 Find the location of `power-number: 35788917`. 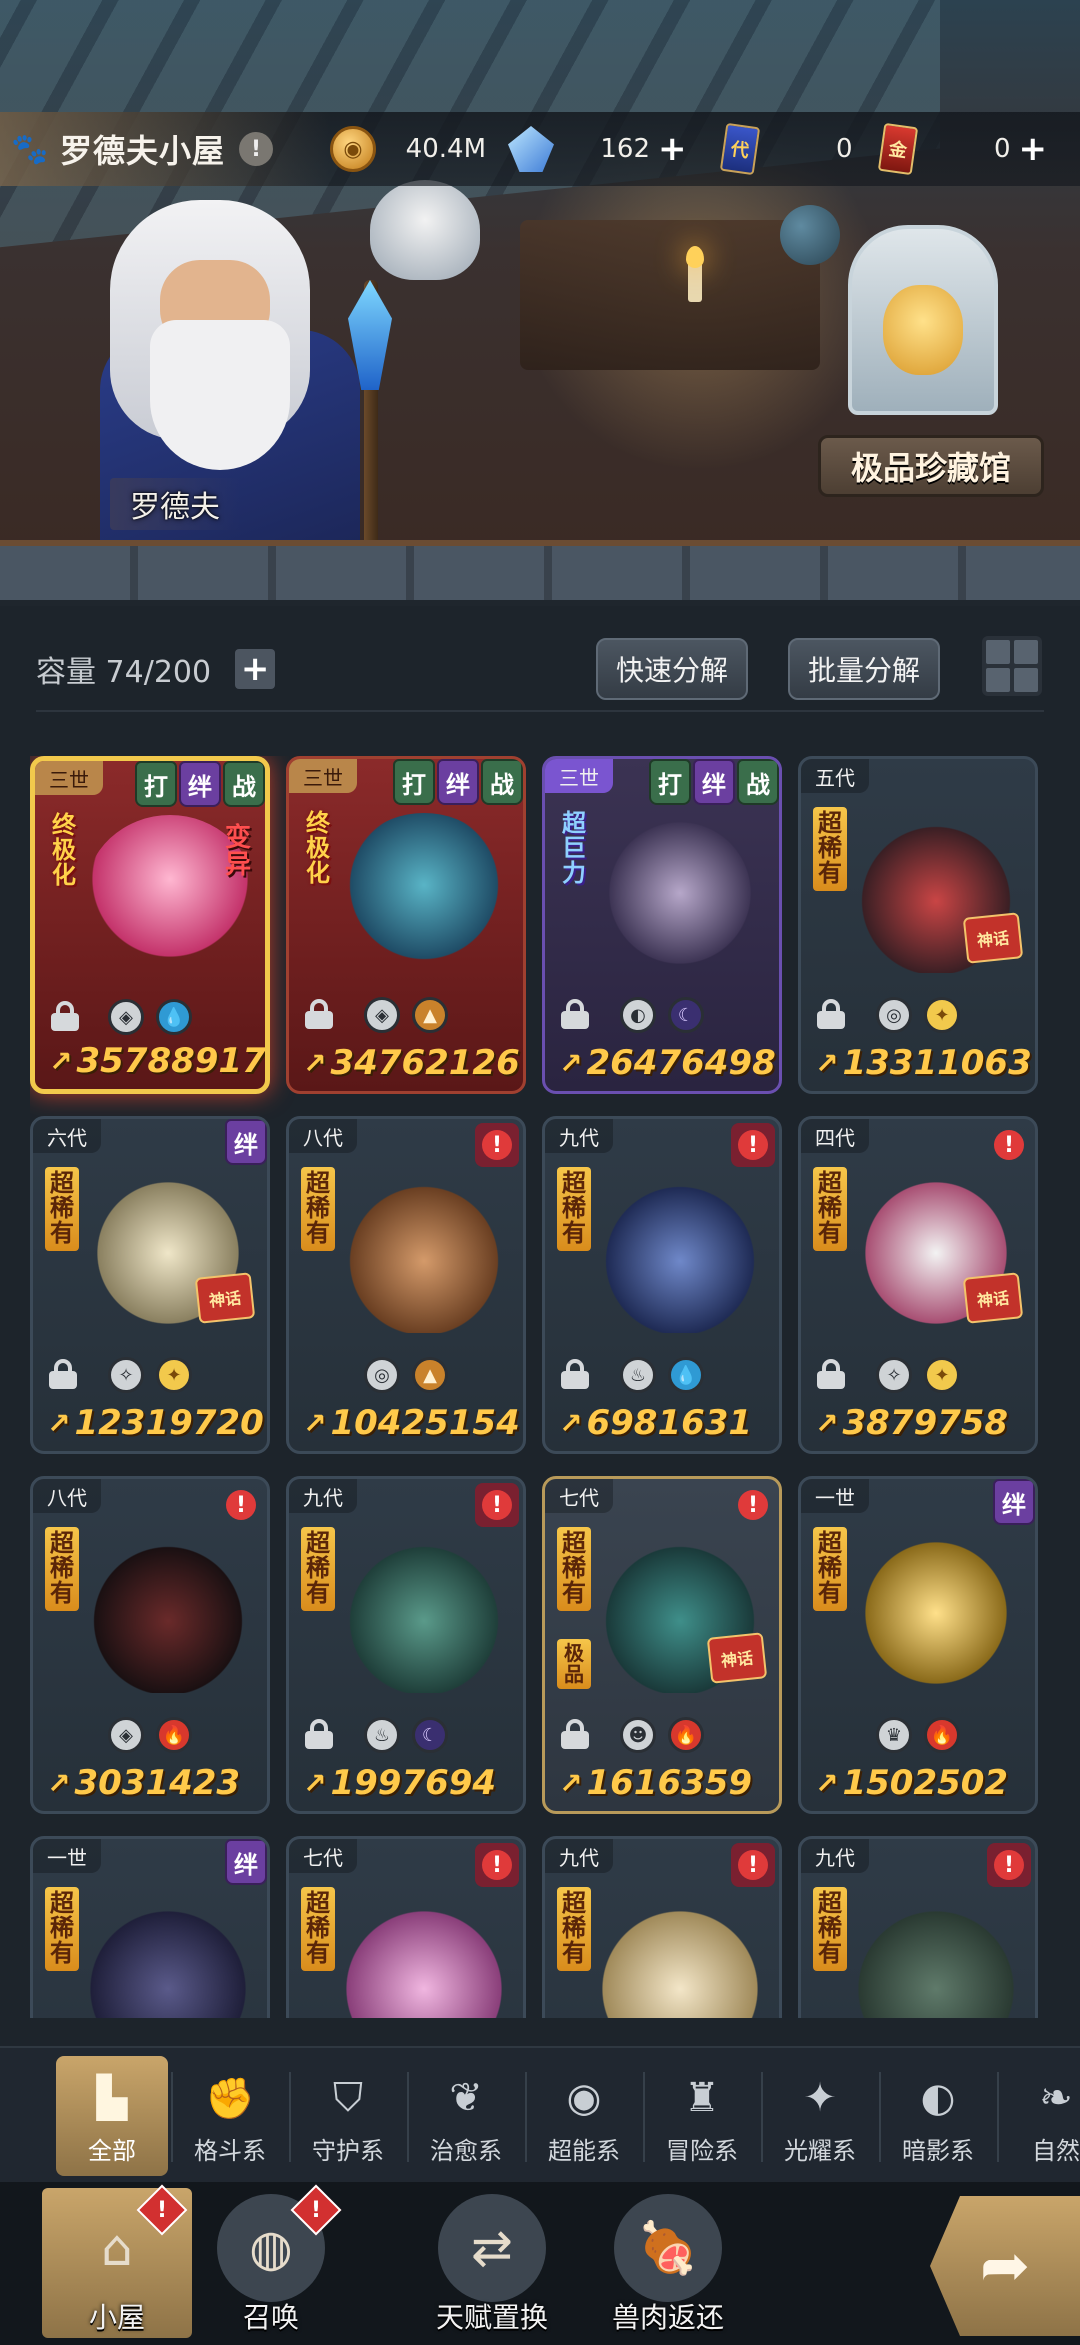

power-number: 35788917 is located at coordinates (171, 1061).